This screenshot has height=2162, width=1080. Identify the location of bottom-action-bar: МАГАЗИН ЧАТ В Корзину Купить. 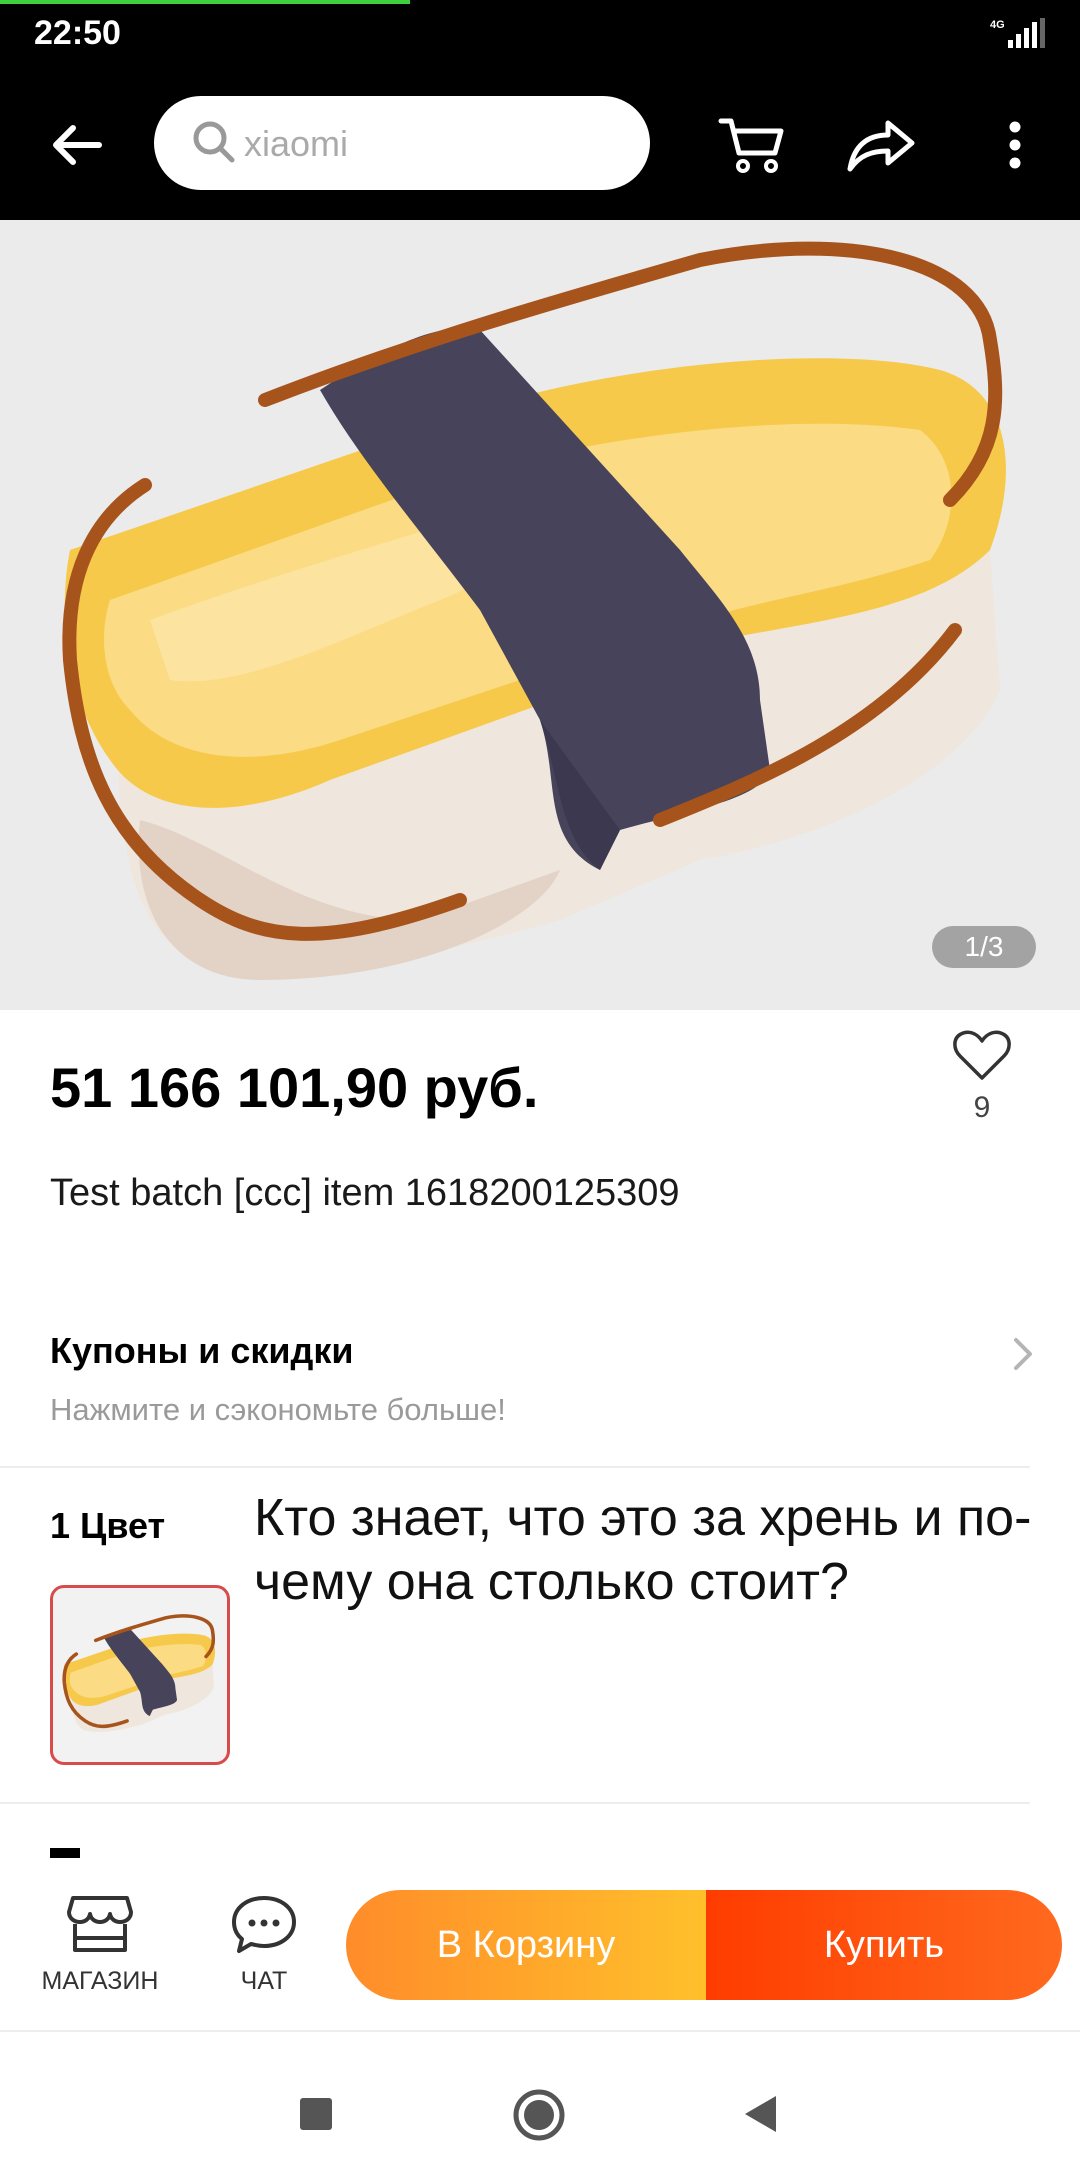
(540, 1948).